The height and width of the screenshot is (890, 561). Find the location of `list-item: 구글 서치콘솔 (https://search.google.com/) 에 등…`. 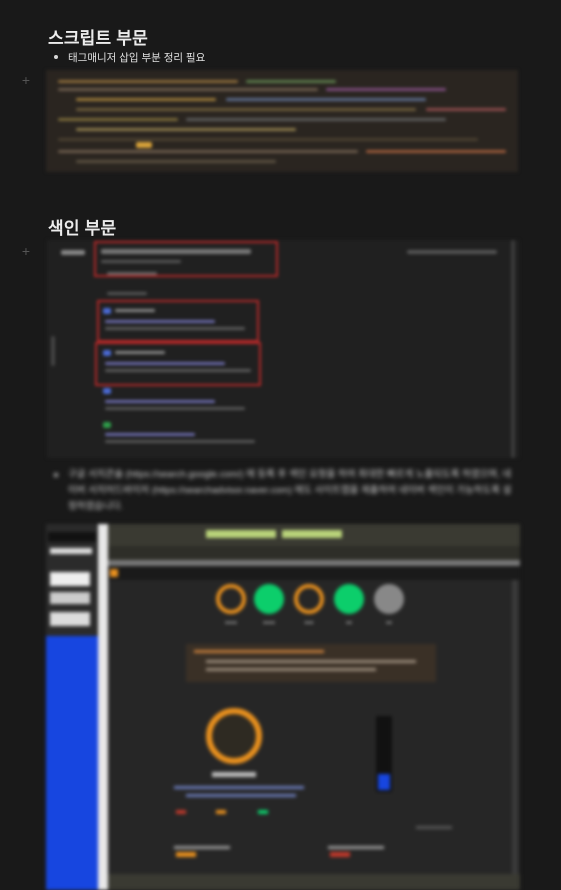

list-item: 구글 서치콘솔 (https://search.google.com/) 에 등… is located at coordinates (282, 491).